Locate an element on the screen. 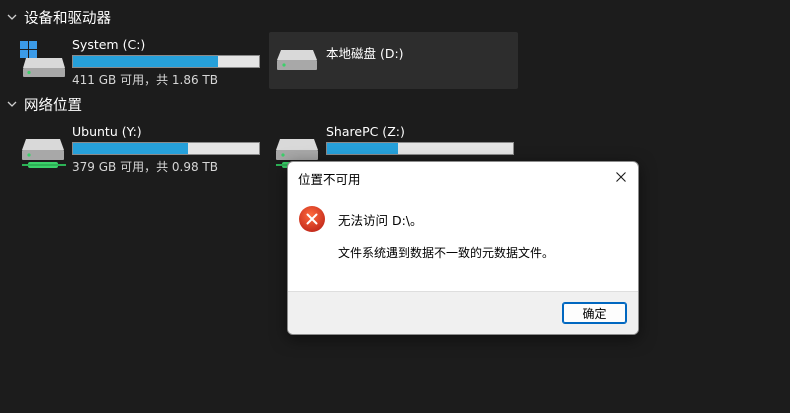  windows-drive-icon is located at coordinates (44, 60).